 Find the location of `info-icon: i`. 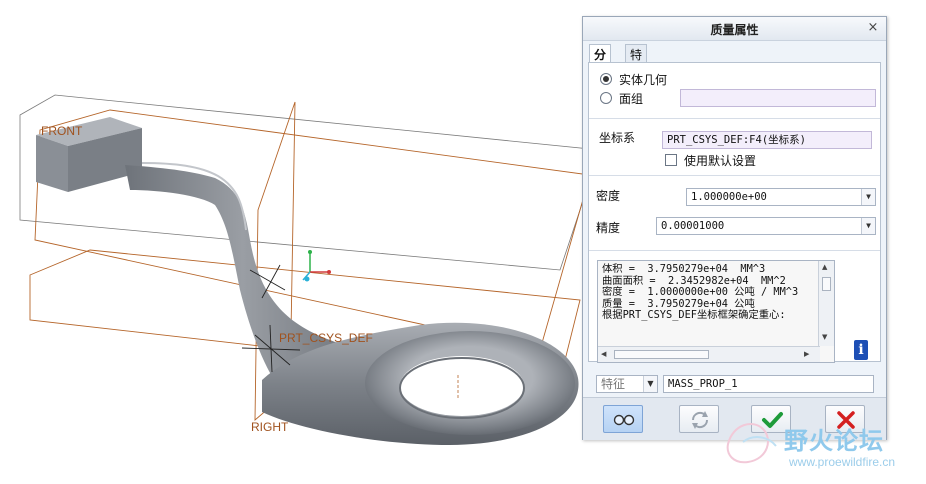

info-icon: i is located at coordinates (861, 350).